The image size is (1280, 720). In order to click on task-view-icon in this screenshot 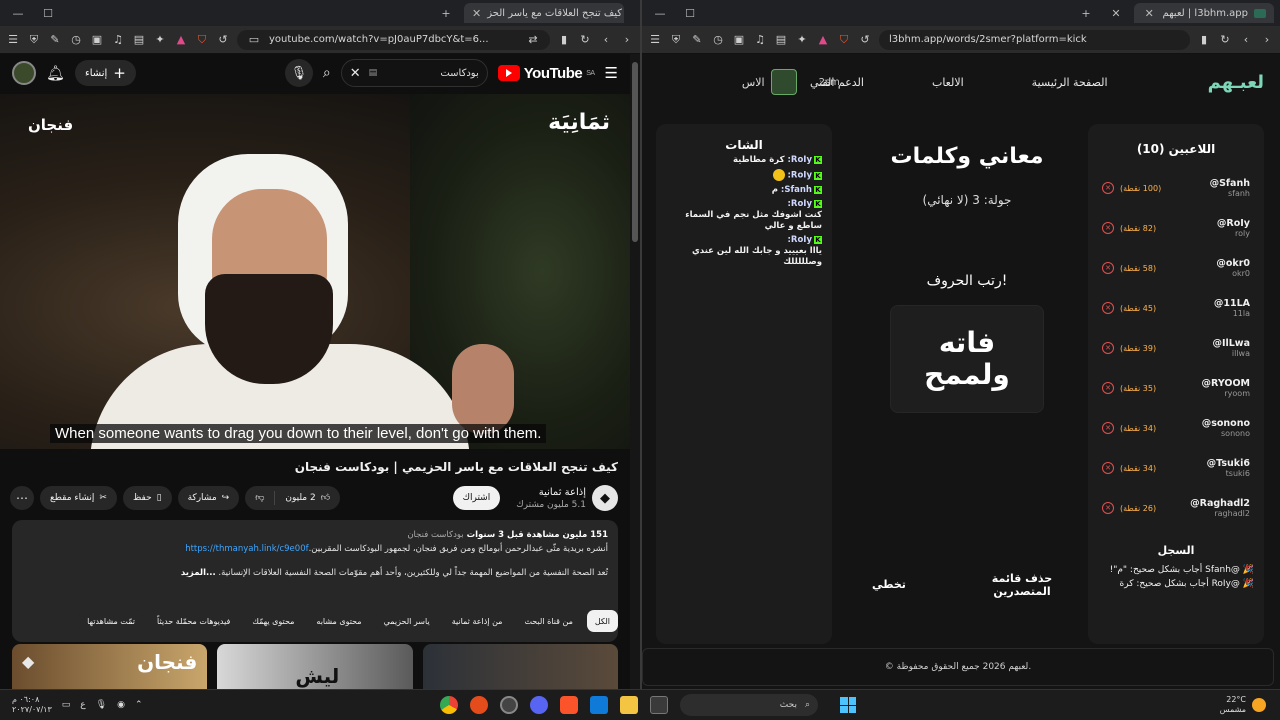, I will do `click(659, 705)`.